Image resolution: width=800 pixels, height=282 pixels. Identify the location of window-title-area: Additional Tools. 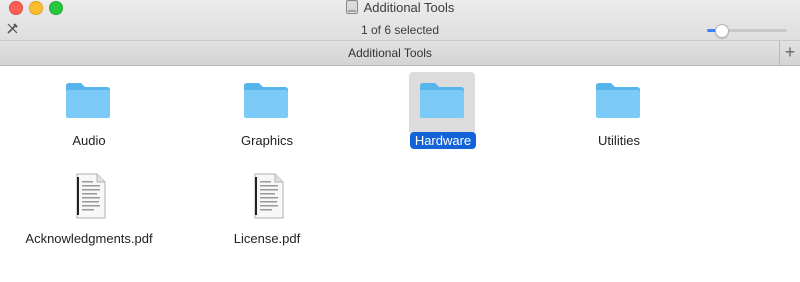
(400, 9).